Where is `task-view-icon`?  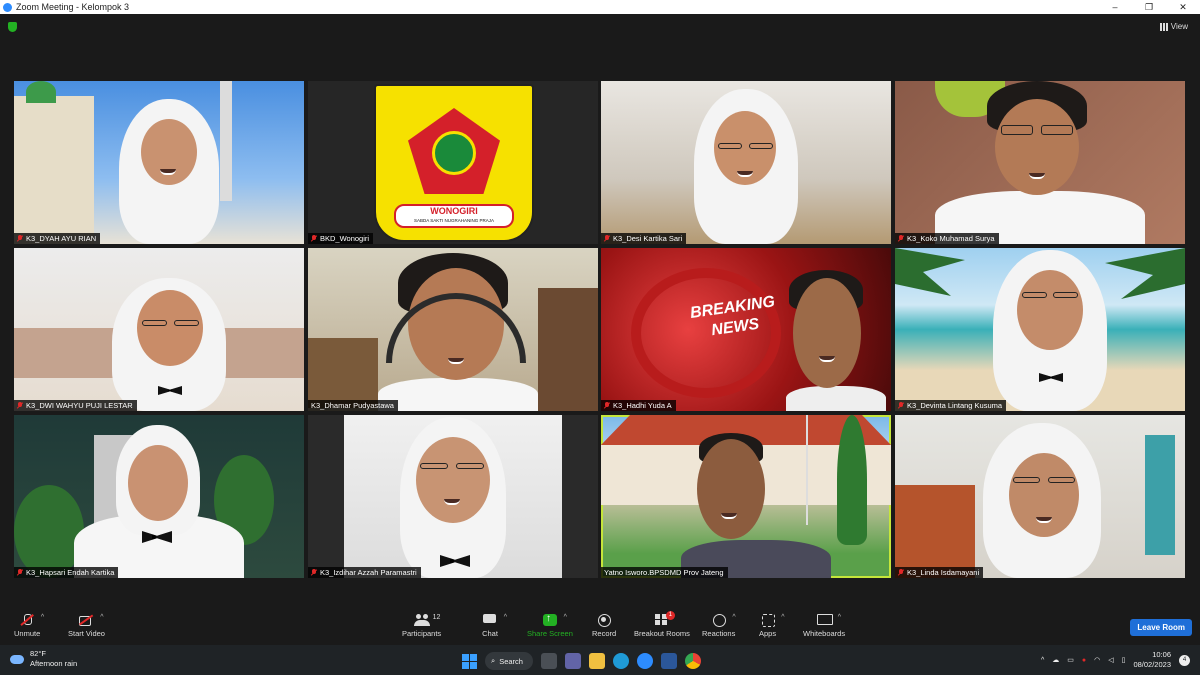
task-view-icon is located at coordinates (549, 661).